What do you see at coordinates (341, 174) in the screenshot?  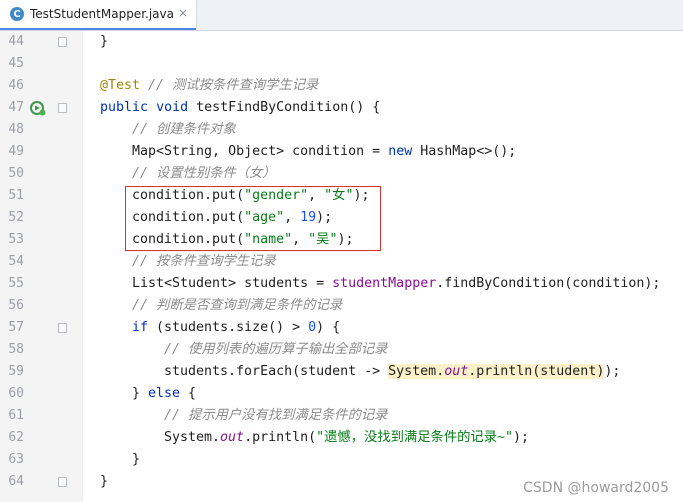 I see `code-line-50: 50 // 设置性别条件（女）` at bounding box center [341, 174].